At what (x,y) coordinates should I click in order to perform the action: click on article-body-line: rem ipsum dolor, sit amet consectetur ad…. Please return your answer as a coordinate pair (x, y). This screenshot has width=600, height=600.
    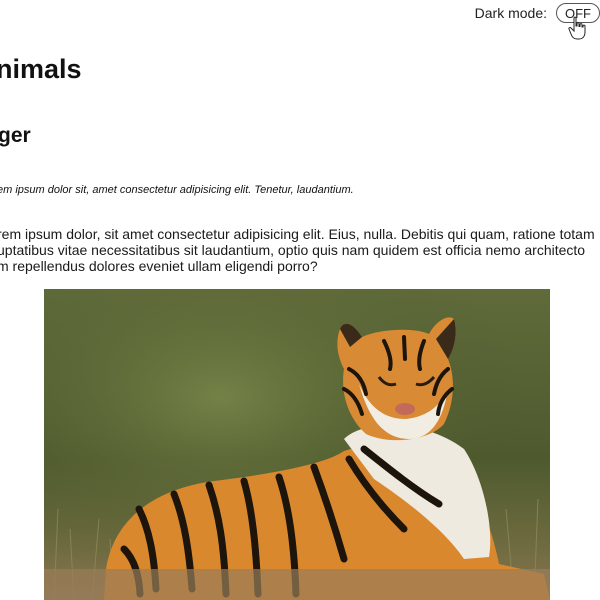
    Looking at the image, I should click on (297, 234).